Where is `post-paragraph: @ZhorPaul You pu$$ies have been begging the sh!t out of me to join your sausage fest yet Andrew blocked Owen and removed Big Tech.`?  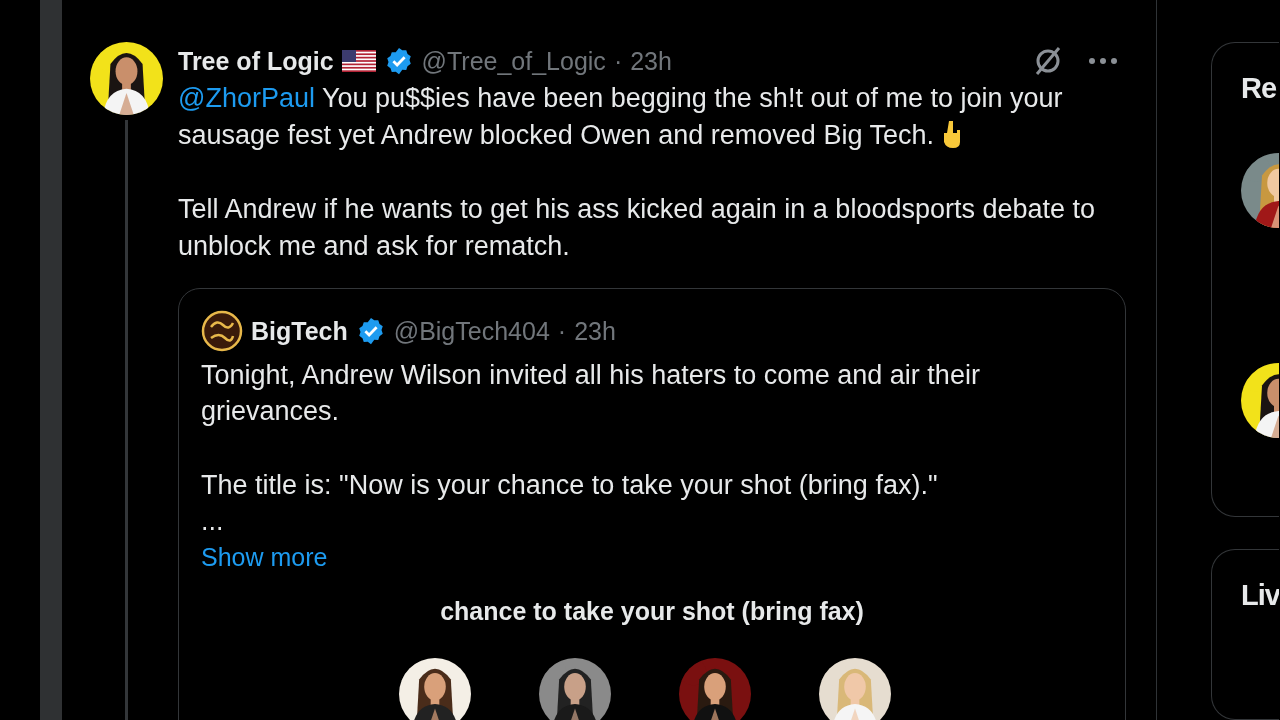 post-paragraph: @ZhorPaul You pu$$ies have been begging the sh!t out of me to join your sausage fest yet Andrew blocked Owen and removed Big Tech. is located at coordinates (621, 117).